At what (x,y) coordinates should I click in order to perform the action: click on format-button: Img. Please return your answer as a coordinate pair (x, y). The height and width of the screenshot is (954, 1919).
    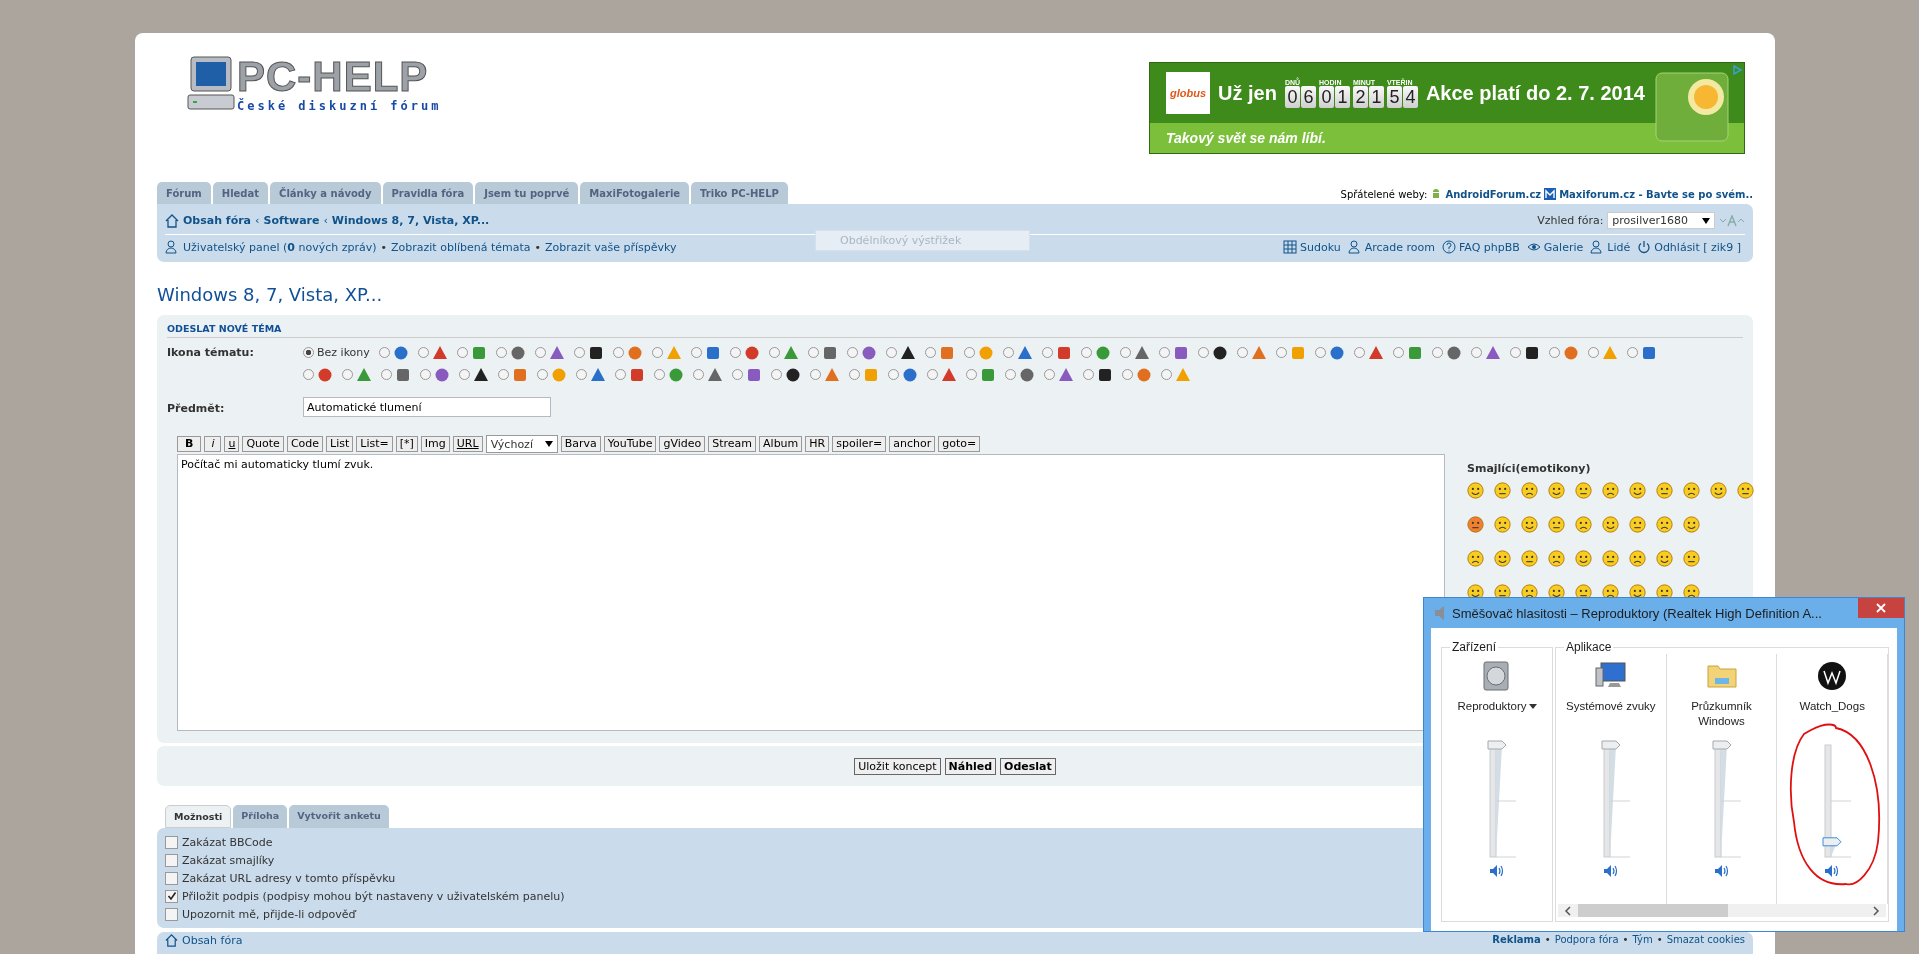
    Looking at the image, I should click on (435, 444).